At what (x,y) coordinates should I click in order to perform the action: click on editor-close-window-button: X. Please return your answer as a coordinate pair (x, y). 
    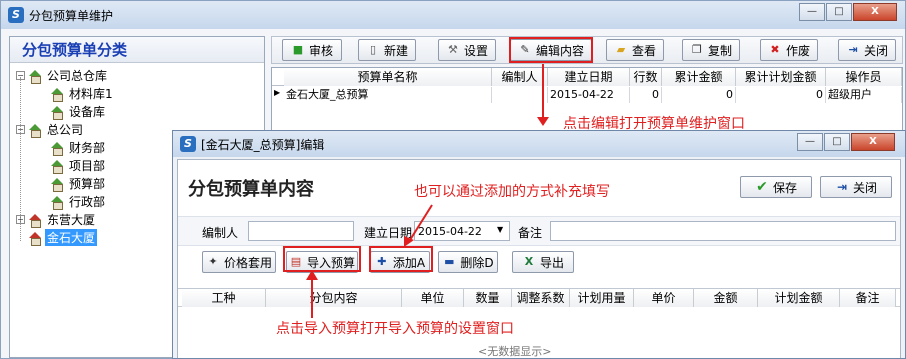
    Looking at the image, I should click on (873, 142).